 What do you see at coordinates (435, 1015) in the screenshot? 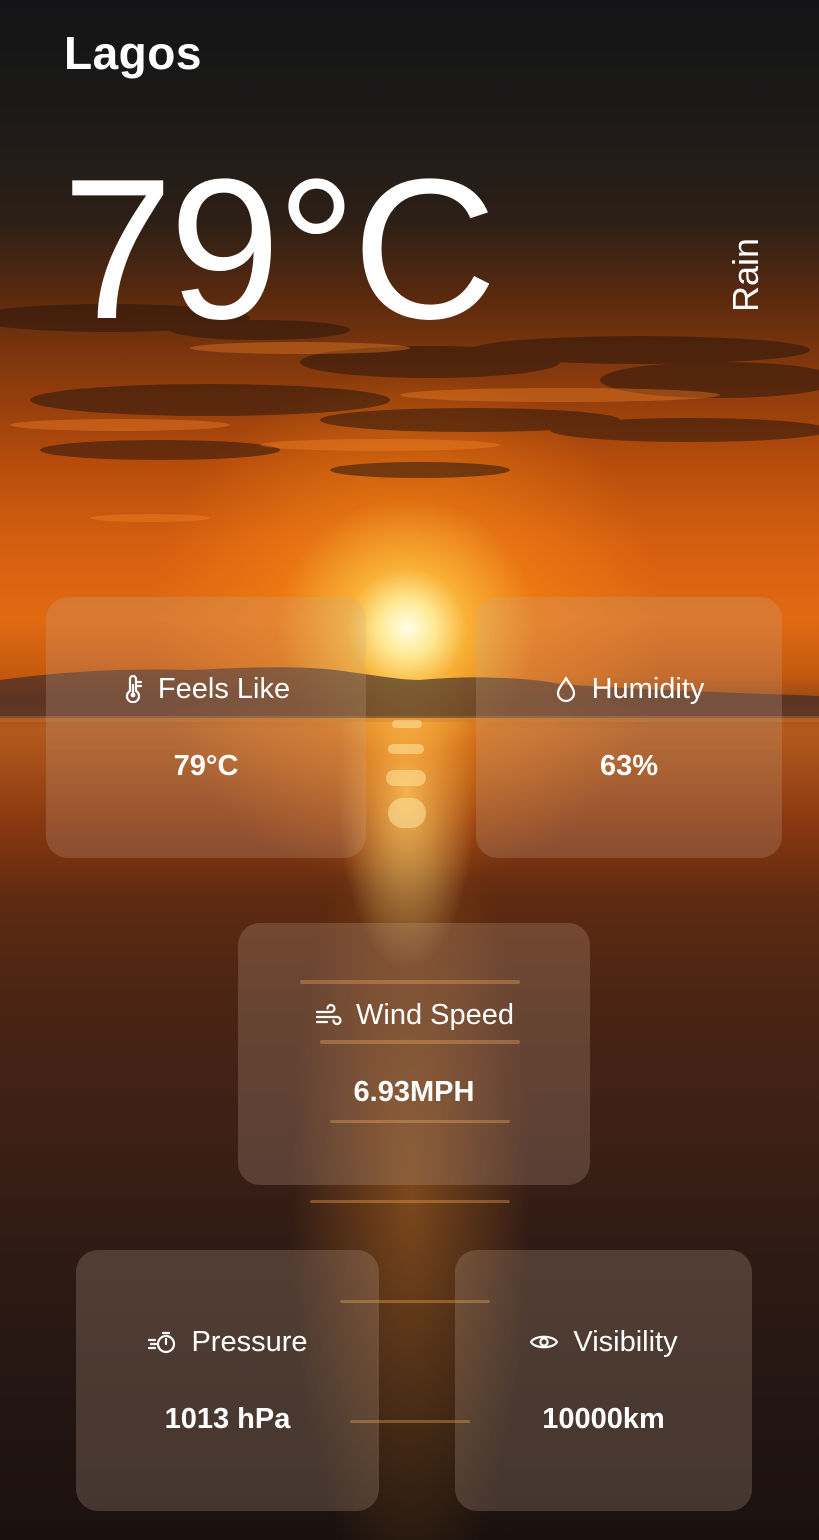
I see `wind-speed-label: Wind Speed` at bounding box center [435, 1015].